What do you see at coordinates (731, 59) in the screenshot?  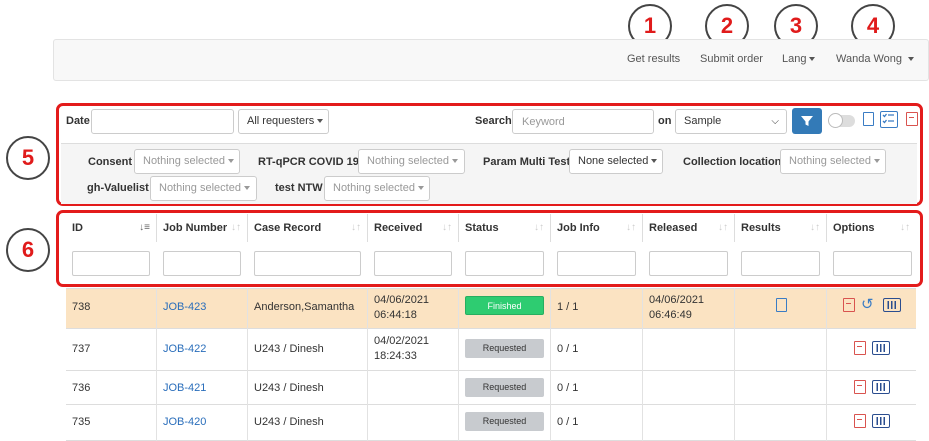 I see `nav-submit-order: Submit order` at bounding box center [731, 59].